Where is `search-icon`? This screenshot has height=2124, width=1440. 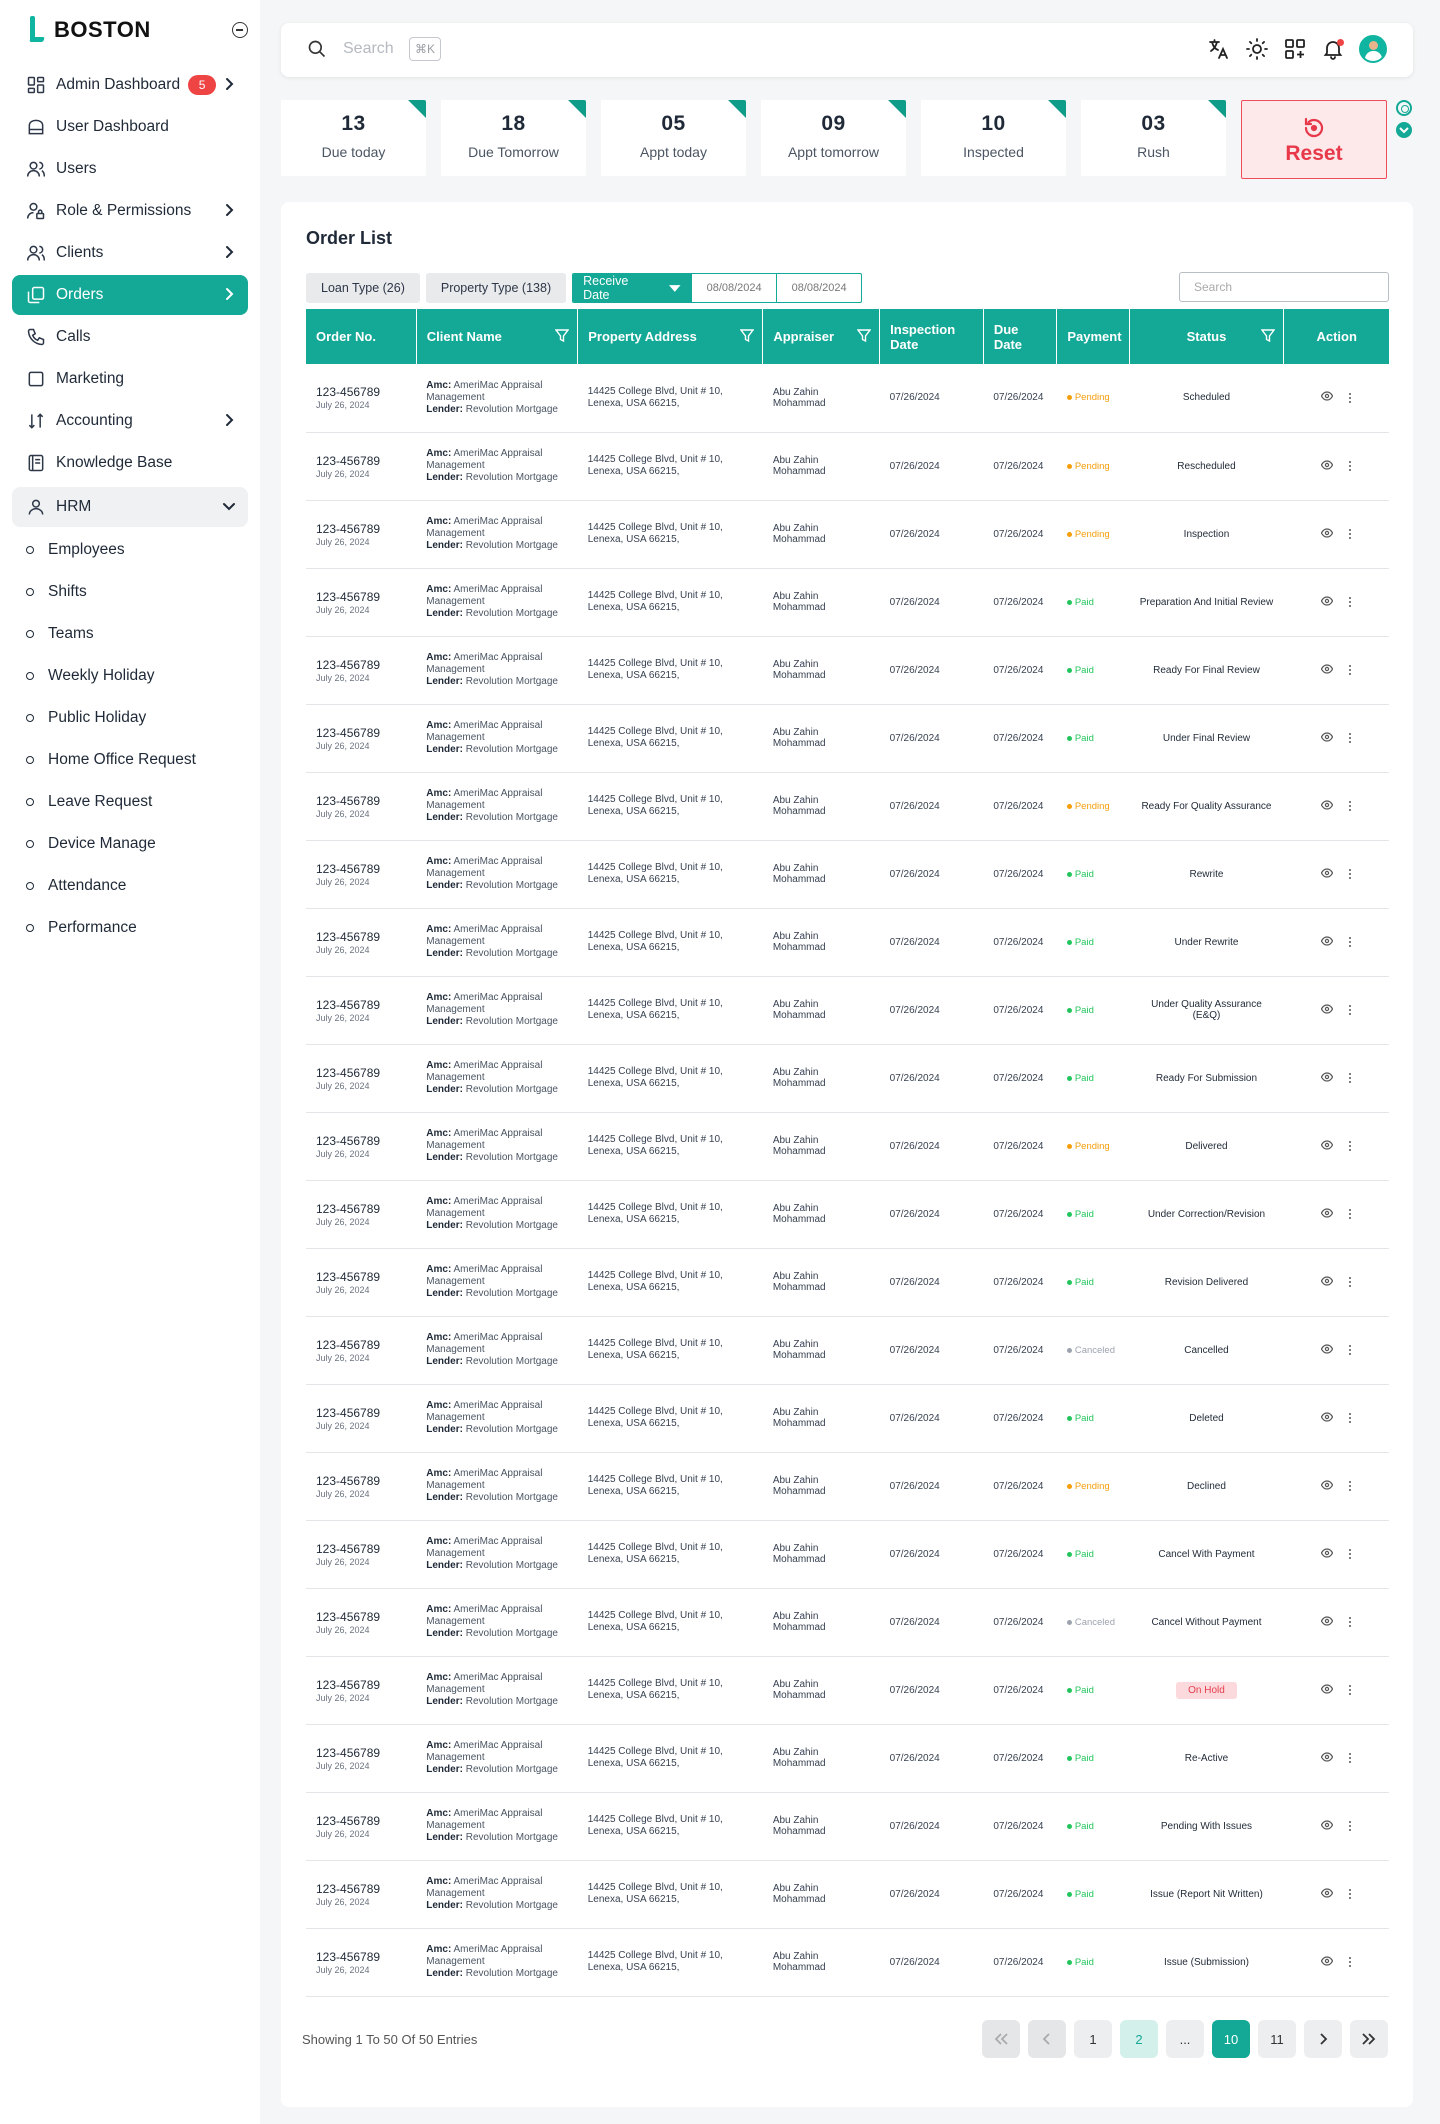 search-icon is located at coordinates (317, 49).